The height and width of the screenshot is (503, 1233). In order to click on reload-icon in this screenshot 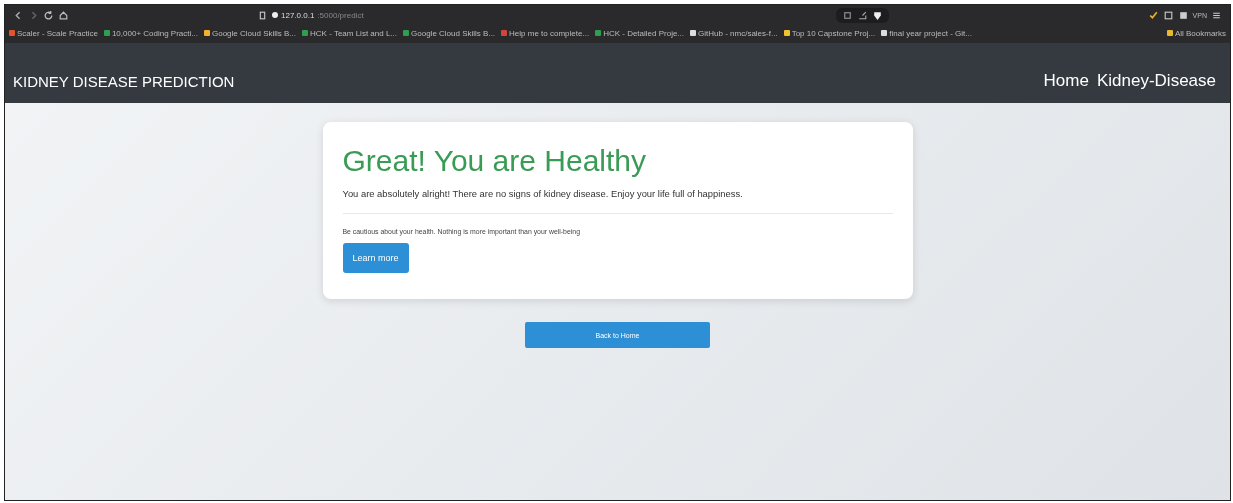, I will do `click(48, 15)`.